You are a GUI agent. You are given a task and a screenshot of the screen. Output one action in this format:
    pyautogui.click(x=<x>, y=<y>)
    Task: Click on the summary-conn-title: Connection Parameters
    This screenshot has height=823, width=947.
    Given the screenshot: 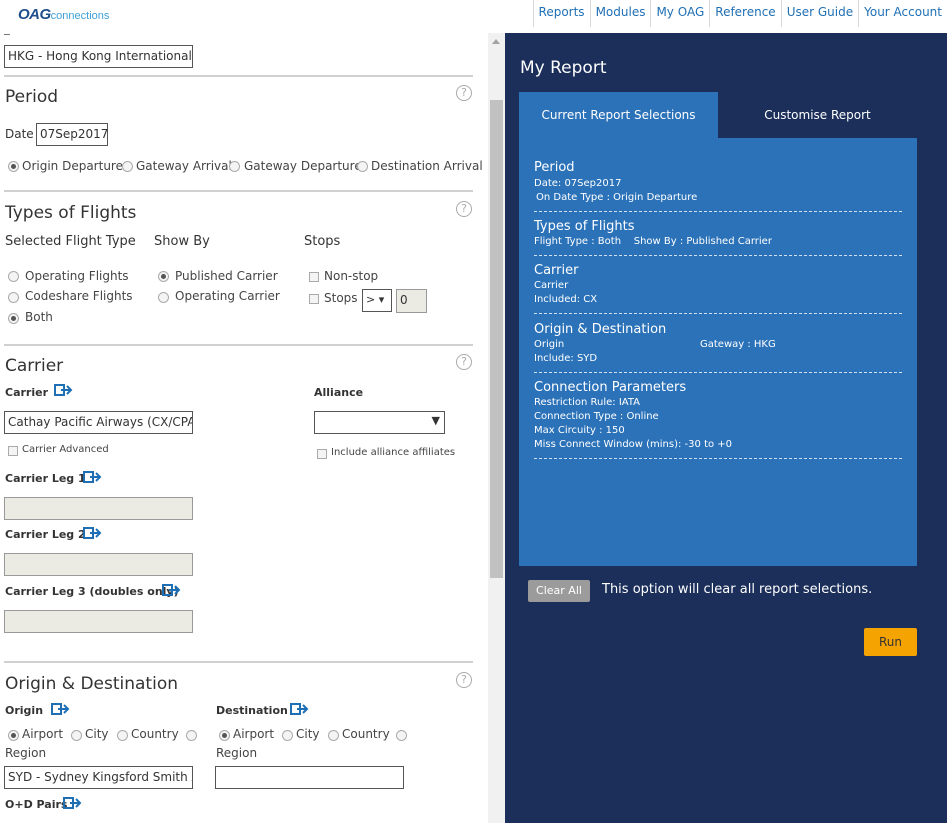 What is the action you would take?
    pyautogui.click(x=610, y=387)
    